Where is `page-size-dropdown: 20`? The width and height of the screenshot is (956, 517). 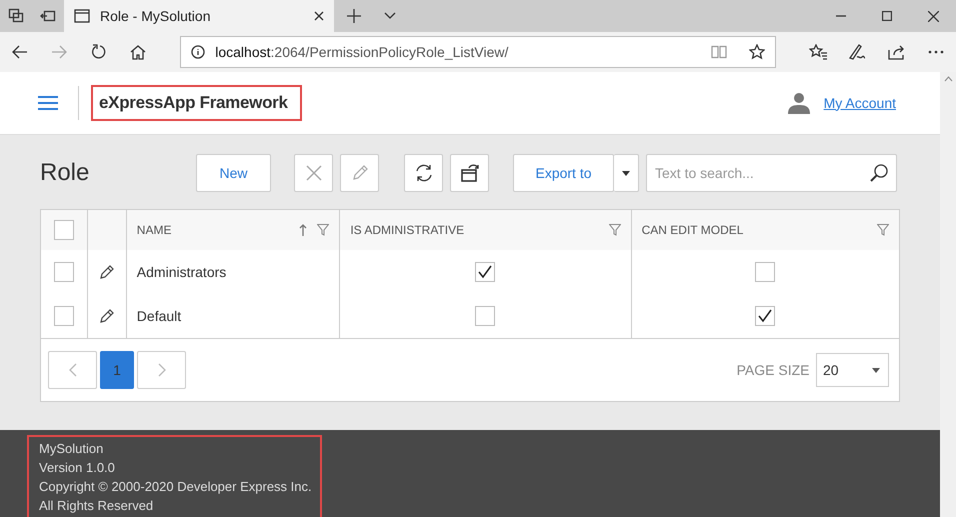 page-size-dropdown: 20 is located at coordinates (852, 370).